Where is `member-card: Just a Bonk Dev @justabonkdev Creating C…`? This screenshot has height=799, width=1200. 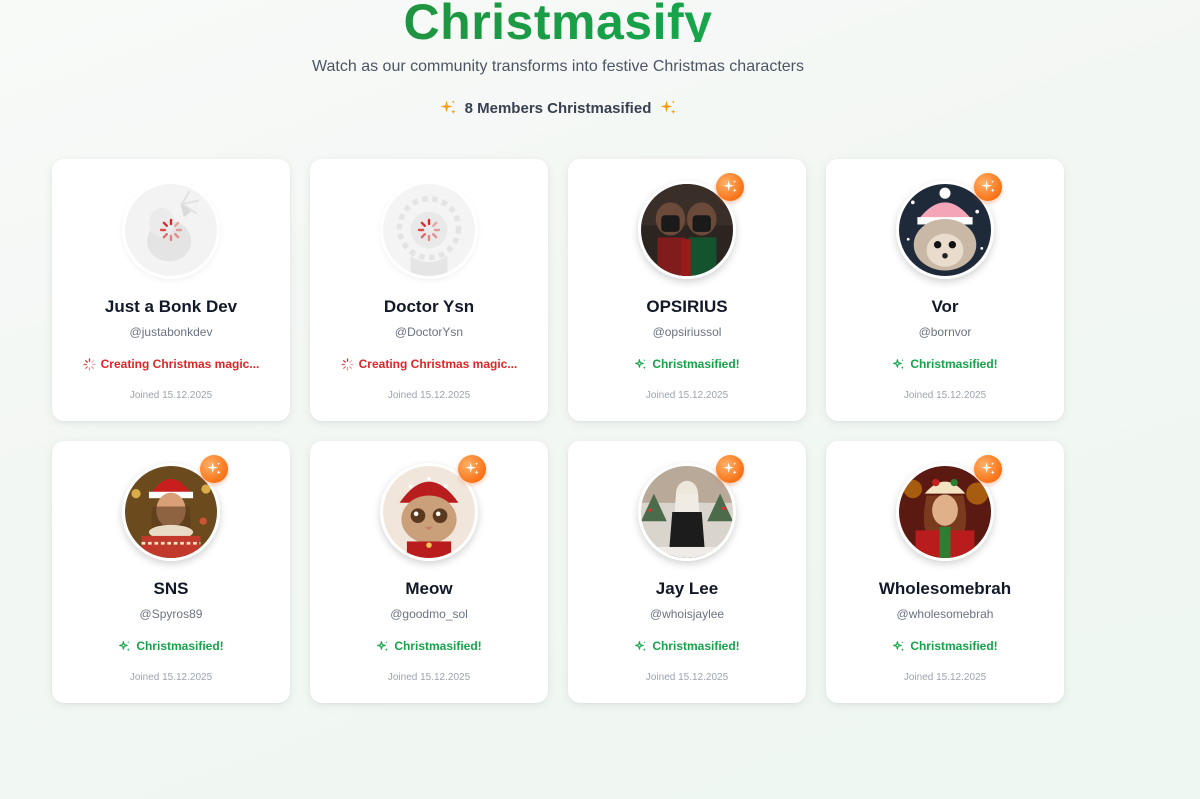 member-card: Just a Bonk Dev @justabonkdev Creating C… is located at coordinates (171, 290).